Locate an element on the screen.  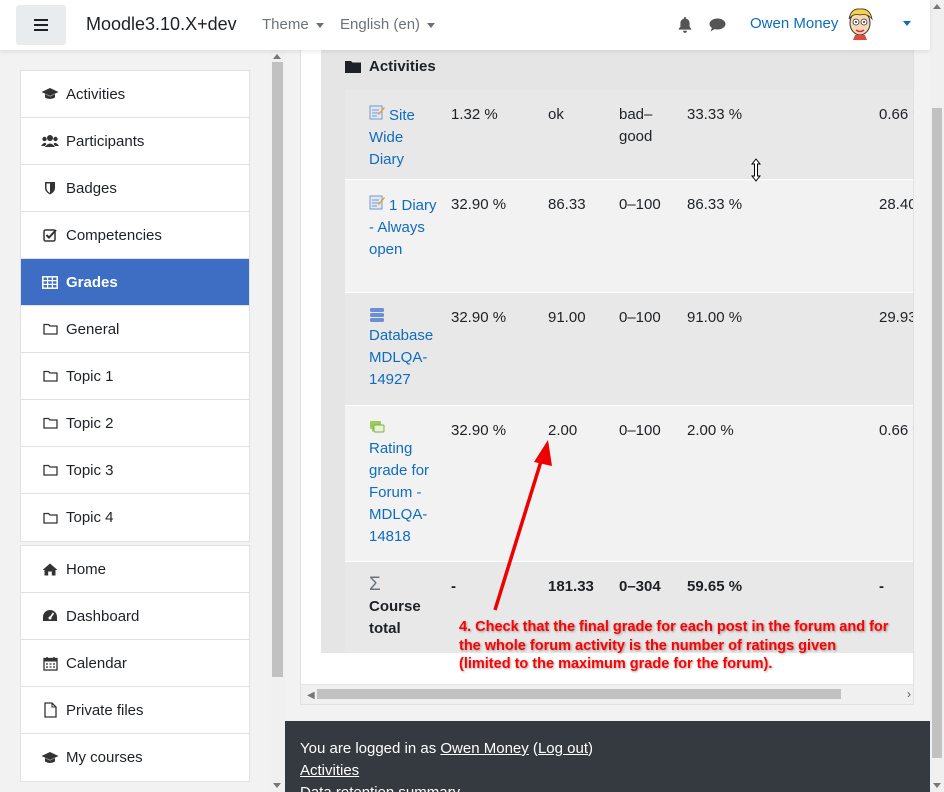
shield-icon is located at coordinates (50, 188).